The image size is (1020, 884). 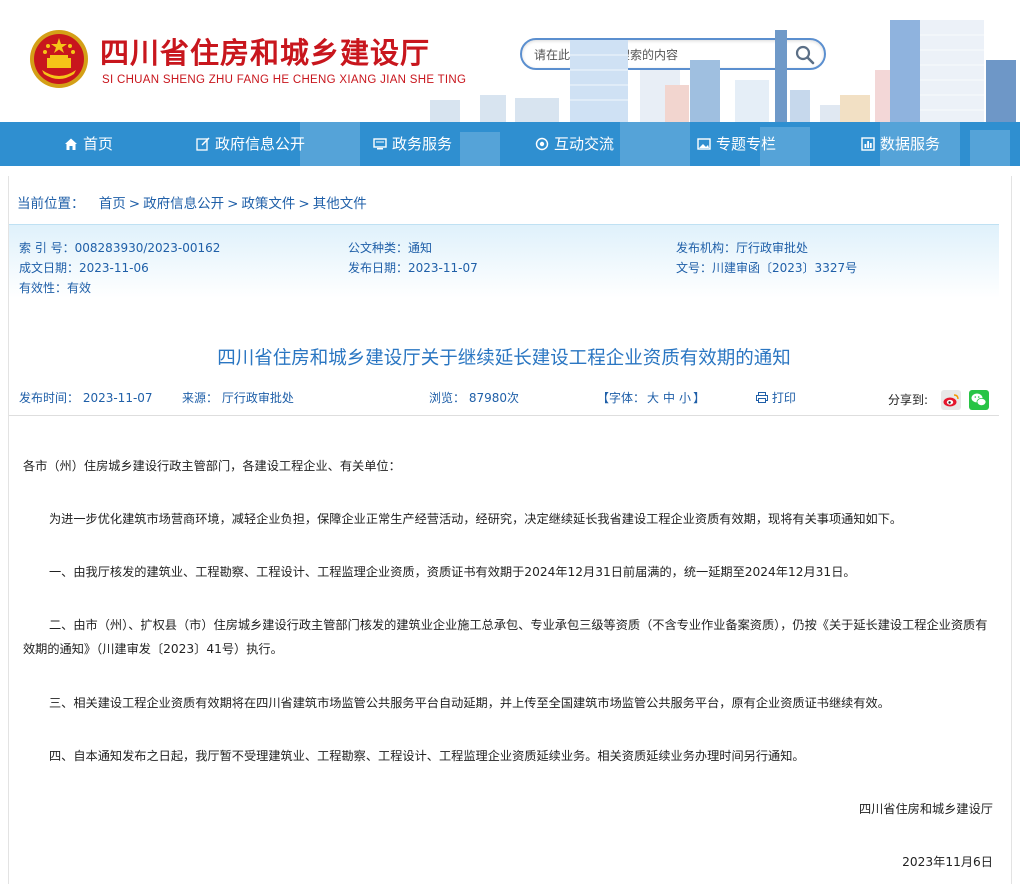 What do you see at coordinates (746, 144) in the screenshot?
I see `nav-item-label: 专题专栏` at bounding box center [746, 144].